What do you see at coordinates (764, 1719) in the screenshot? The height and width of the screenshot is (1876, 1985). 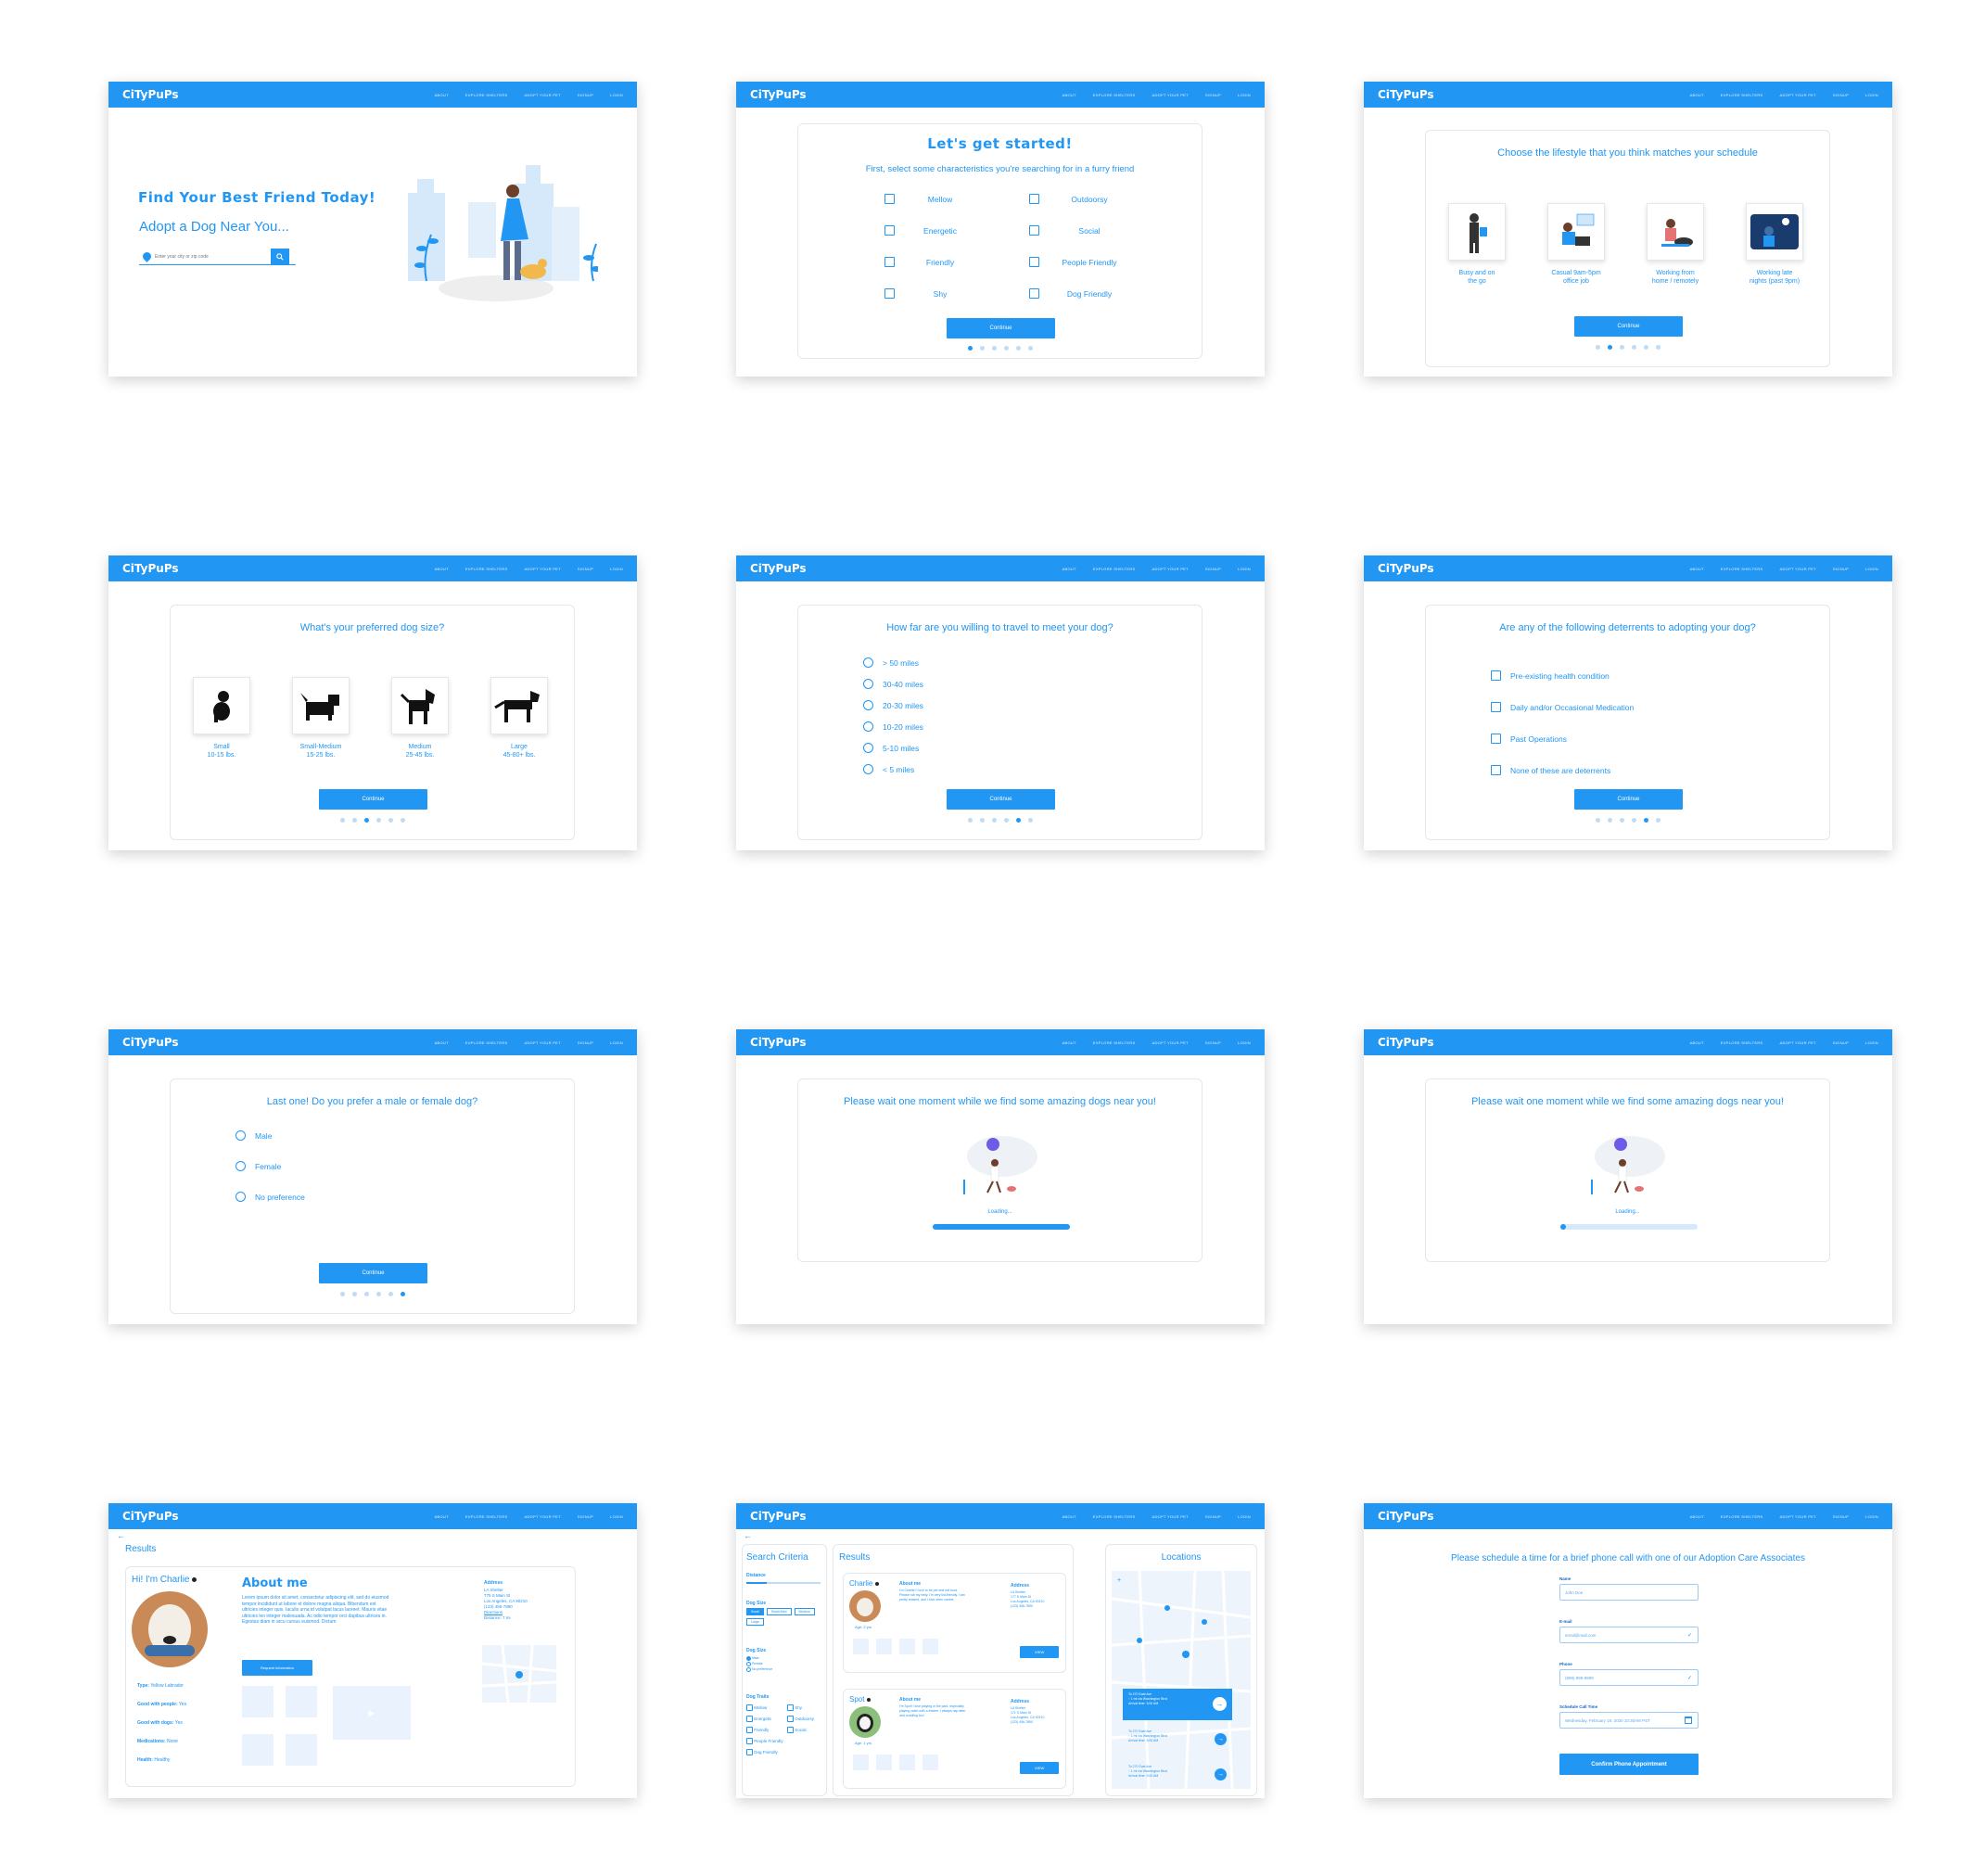 I see `trait-option: Energetic` at bounding box center [764, 1719].